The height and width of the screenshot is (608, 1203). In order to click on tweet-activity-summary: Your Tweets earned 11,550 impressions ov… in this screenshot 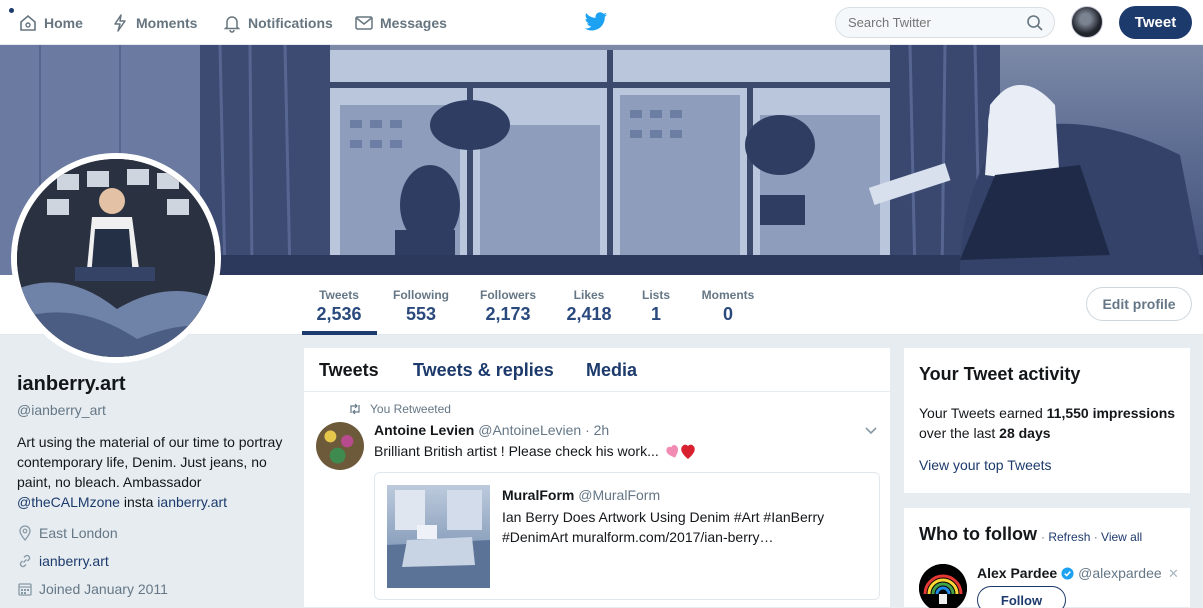, I will do `click(1049, 423)`.